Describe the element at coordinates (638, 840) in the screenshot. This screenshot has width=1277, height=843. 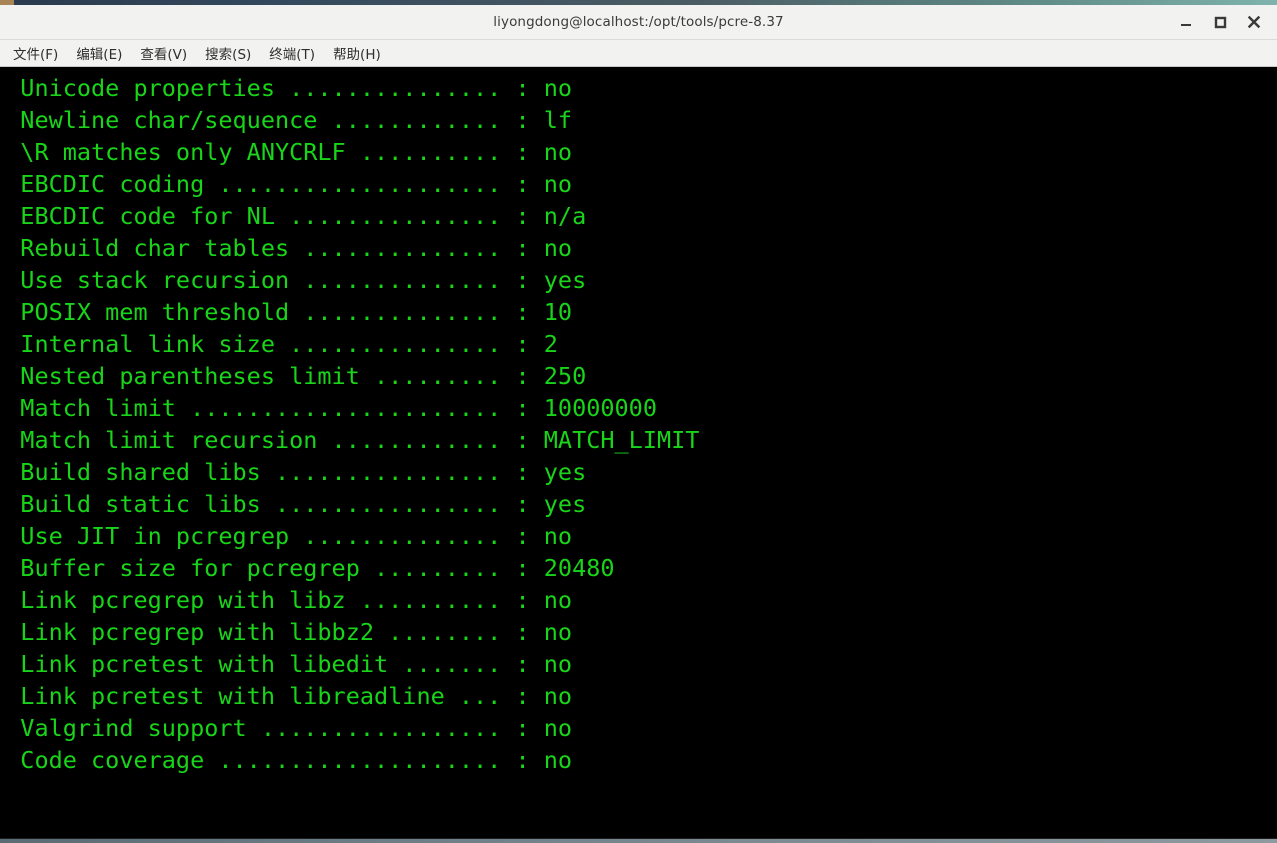
I see `window-bottom-edge` at that location.